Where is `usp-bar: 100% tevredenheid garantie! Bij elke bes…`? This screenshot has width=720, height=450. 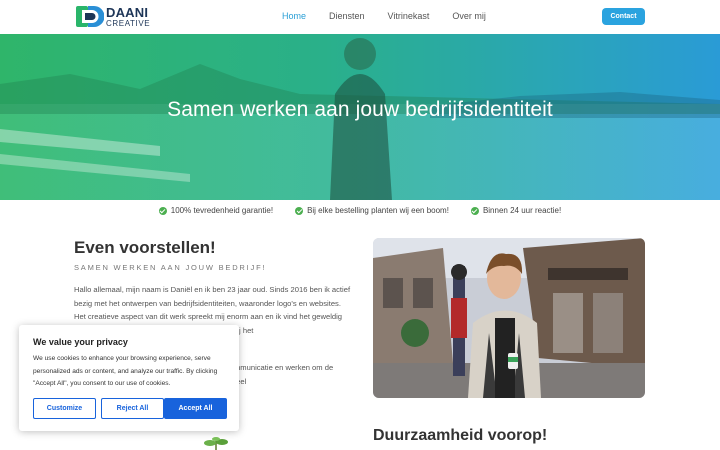 usp-bar: 100% tevredenheid garantie! Bij elke bes… is located at coordinates (360, 210).